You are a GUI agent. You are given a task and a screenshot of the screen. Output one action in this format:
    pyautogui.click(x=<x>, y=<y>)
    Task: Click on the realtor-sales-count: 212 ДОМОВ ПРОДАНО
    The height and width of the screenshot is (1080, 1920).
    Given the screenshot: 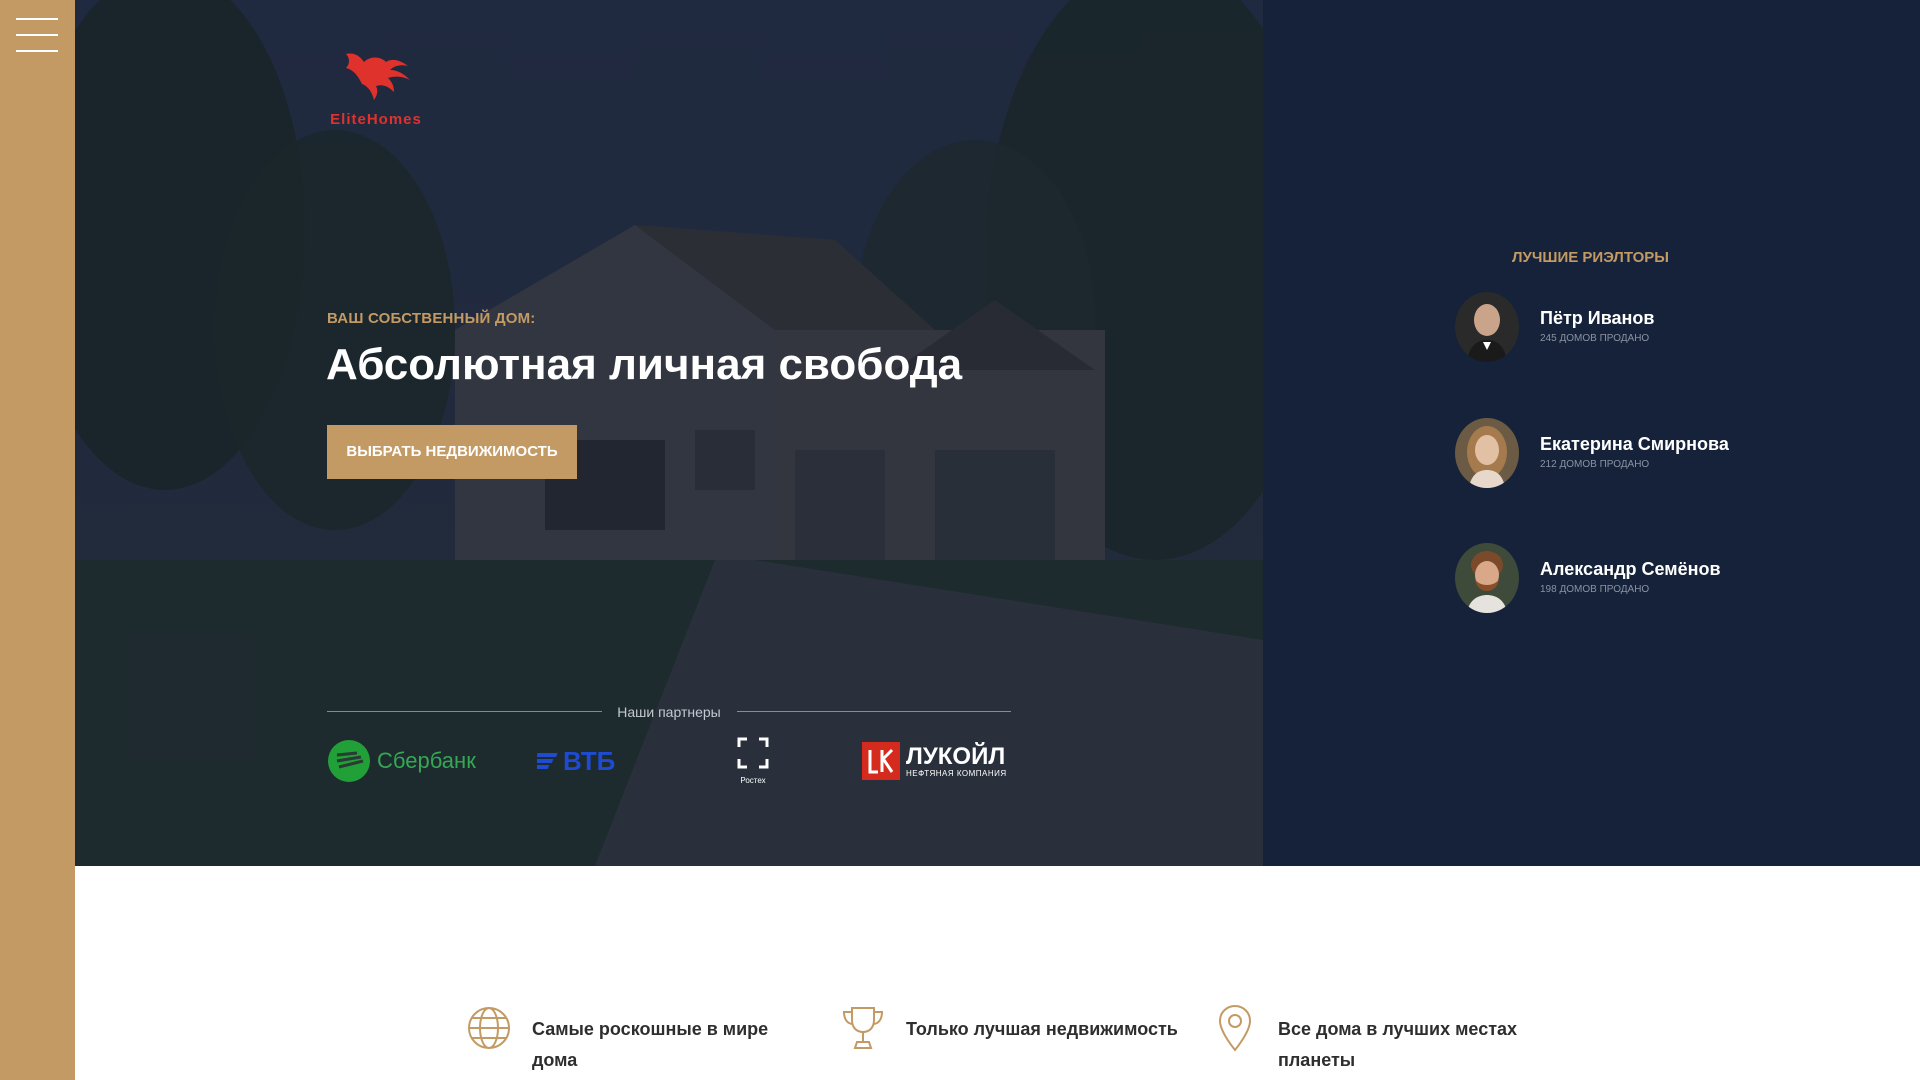 What is the action you would take?
    pyautogui.click(x=1595, y=464)
    